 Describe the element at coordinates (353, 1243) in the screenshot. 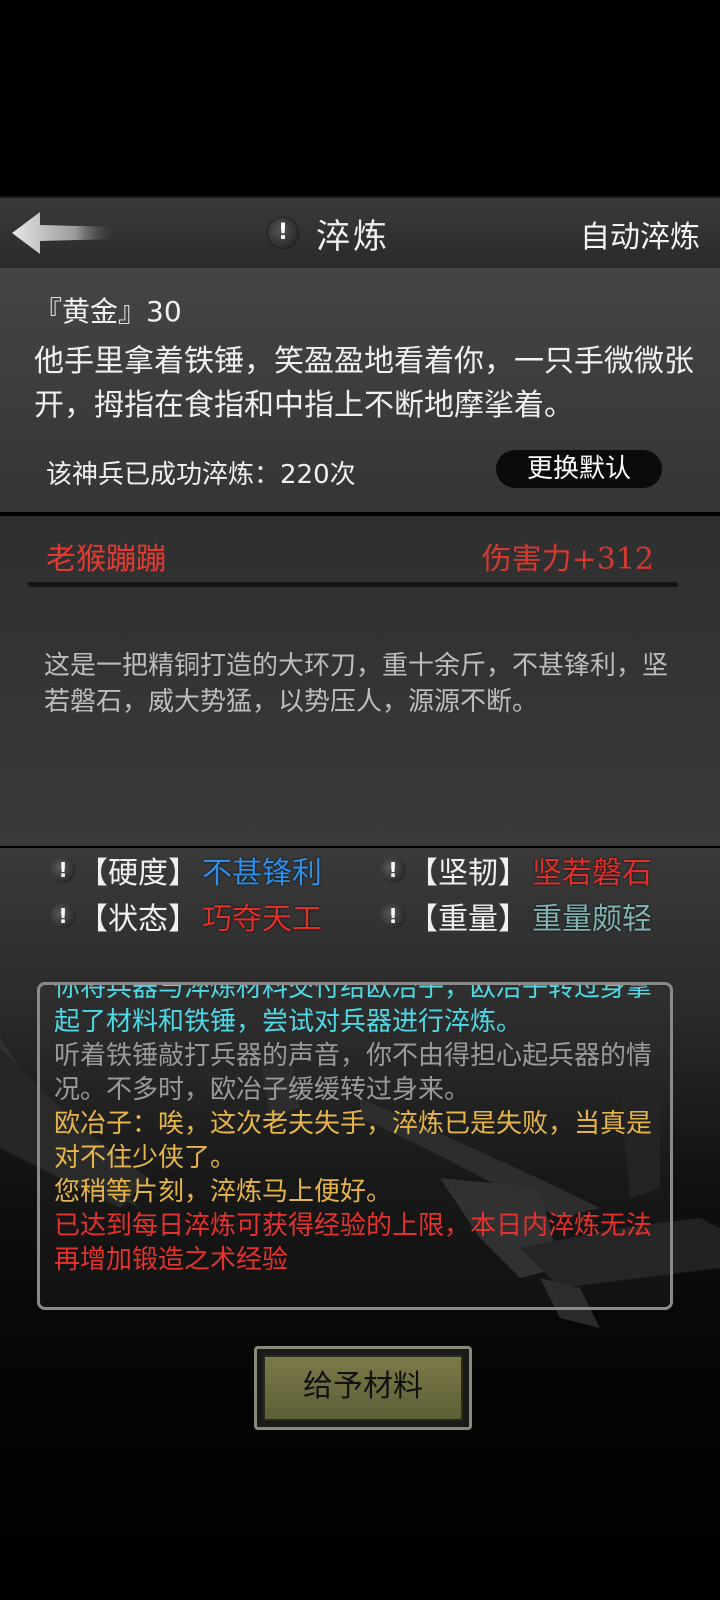

I see `log-line: 已达到每日淬炼可获得经验的上限，本日内淬炼无法再增加锻造之术经验` at that location.